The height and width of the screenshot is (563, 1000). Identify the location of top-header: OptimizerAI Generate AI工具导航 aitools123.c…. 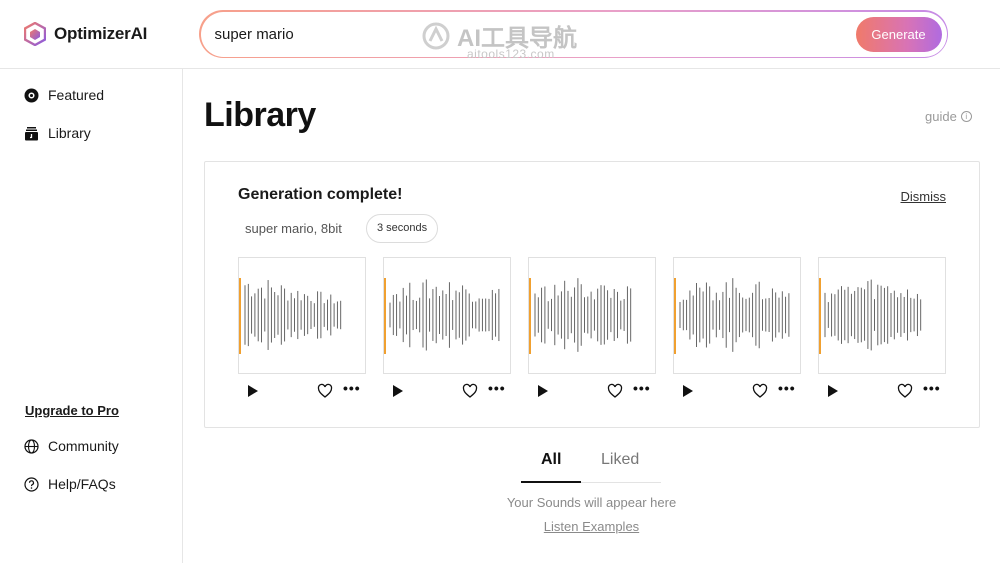
(500, 34).